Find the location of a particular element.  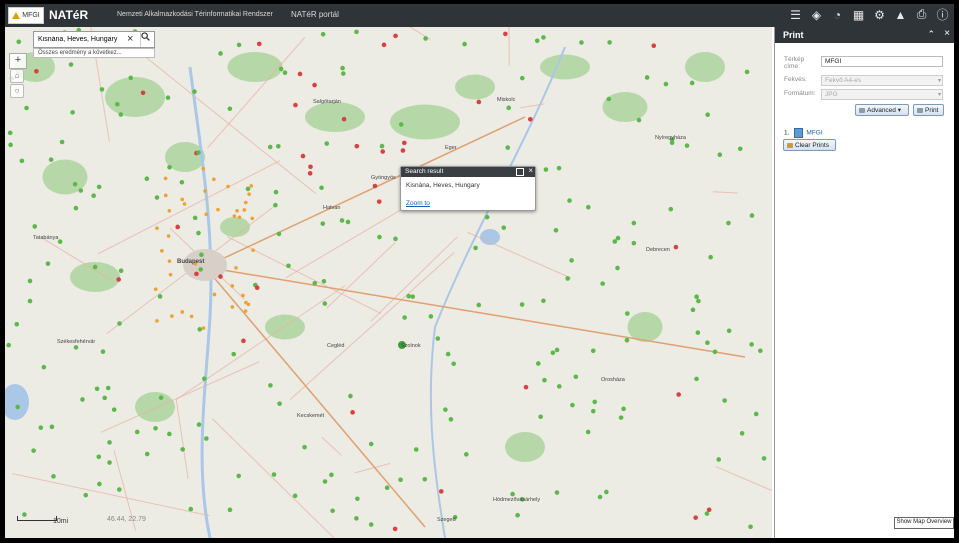

home-icon: ⌂ is located at coordinates (17, 76).